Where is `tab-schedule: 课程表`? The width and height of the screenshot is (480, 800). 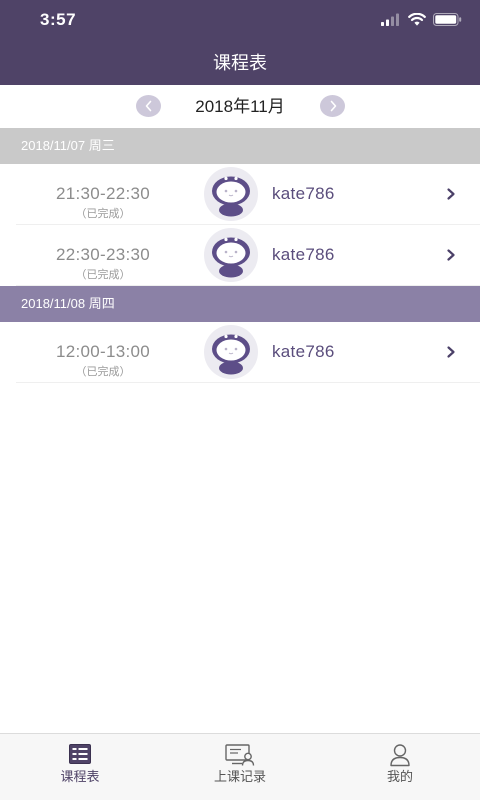 tab-schedule: 课程表 is located at coordinates (80, 767).